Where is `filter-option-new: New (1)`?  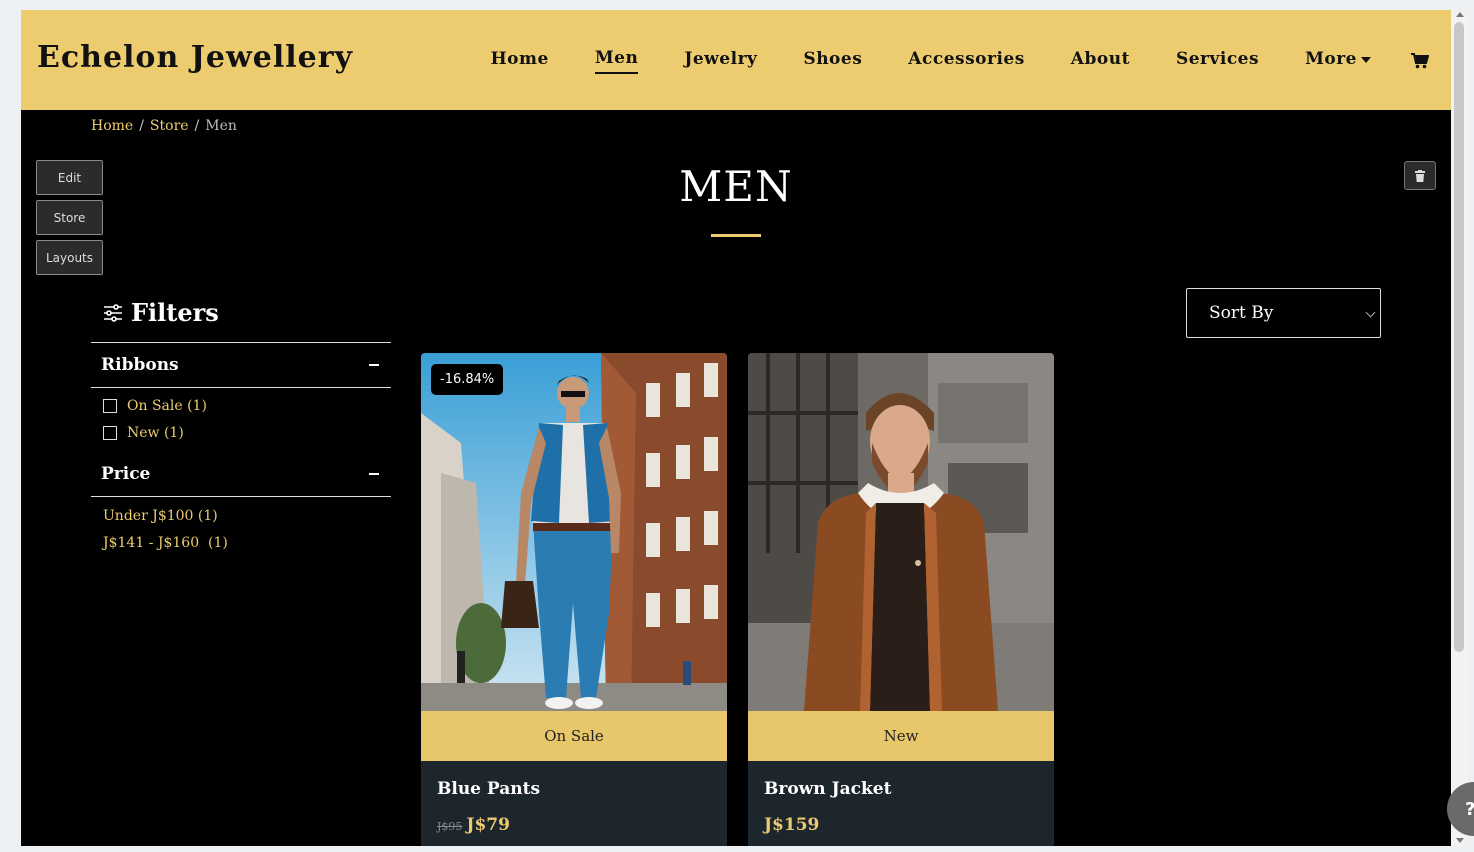 filter-option-new: New (1) is located at coordinates (143, 433).